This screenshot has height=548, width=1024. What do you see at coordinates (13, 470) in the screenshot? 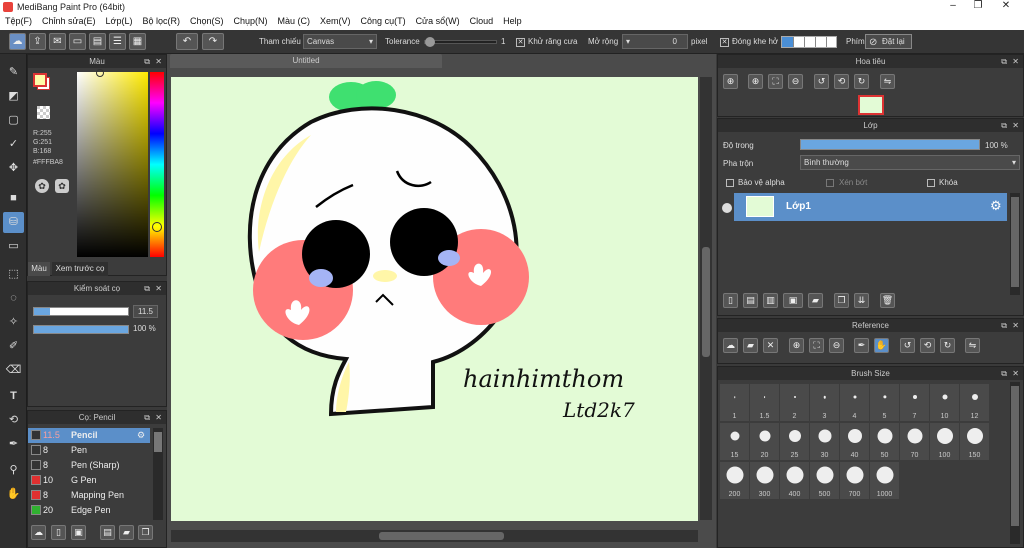
I see `eyedropper-tool-icon: ⚲` at bounding box center [13, 470].